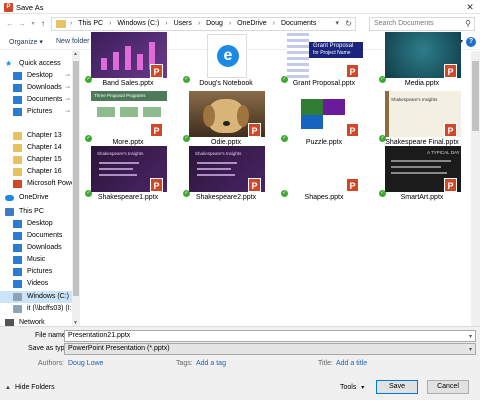  What do you see at coordinates (36, 236) in the screenshot?
I see `nav-item-documents: Documents` at bounding box center [36, 236].